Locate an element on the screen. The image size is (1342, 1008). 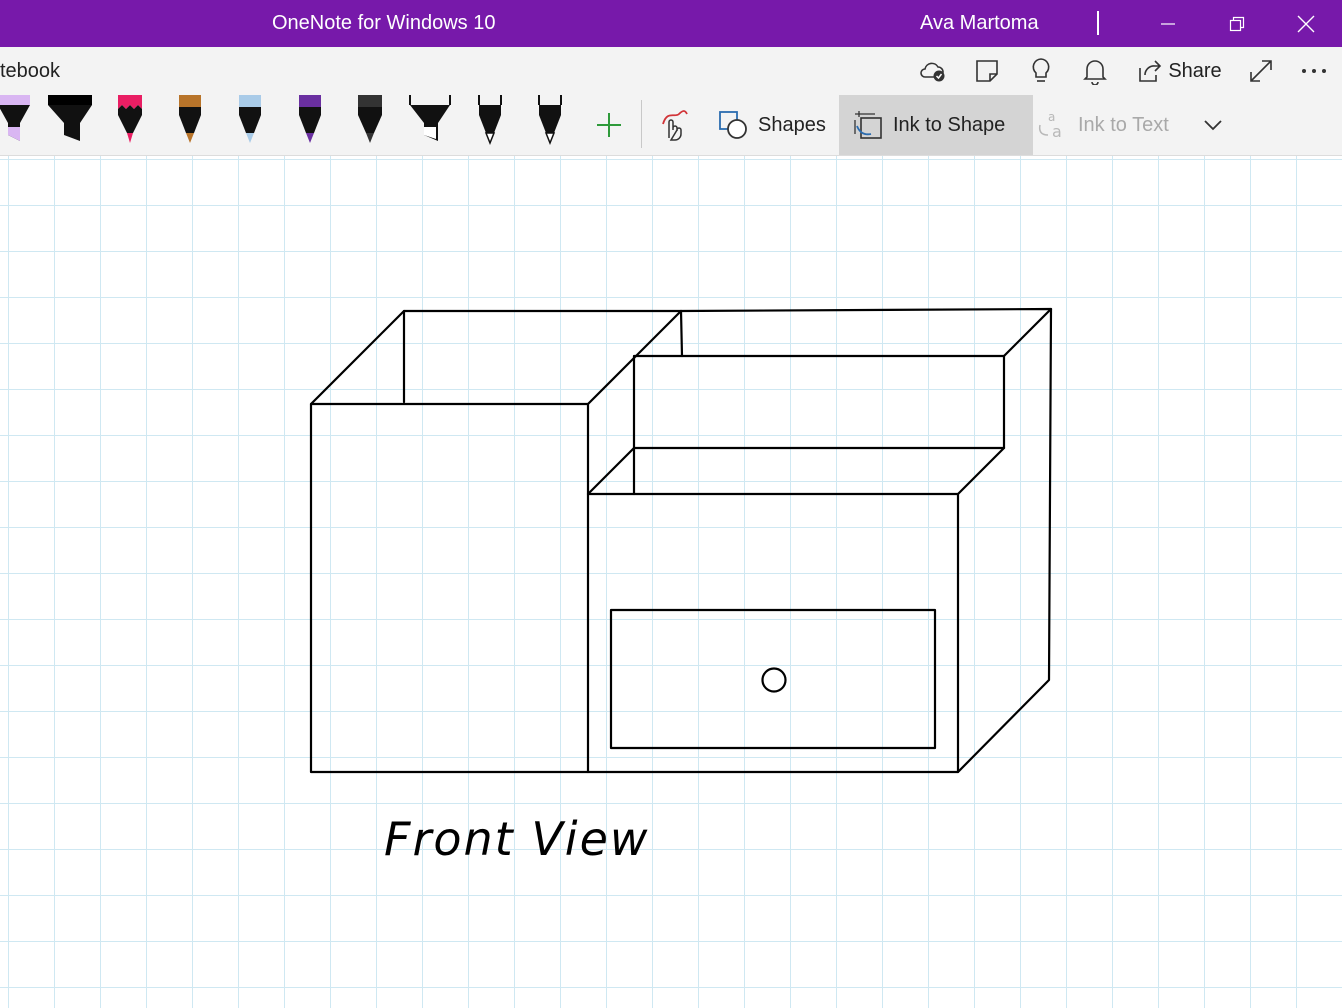
ink-to-text-label: Ink to Text is located at coordinates (1123, 124).